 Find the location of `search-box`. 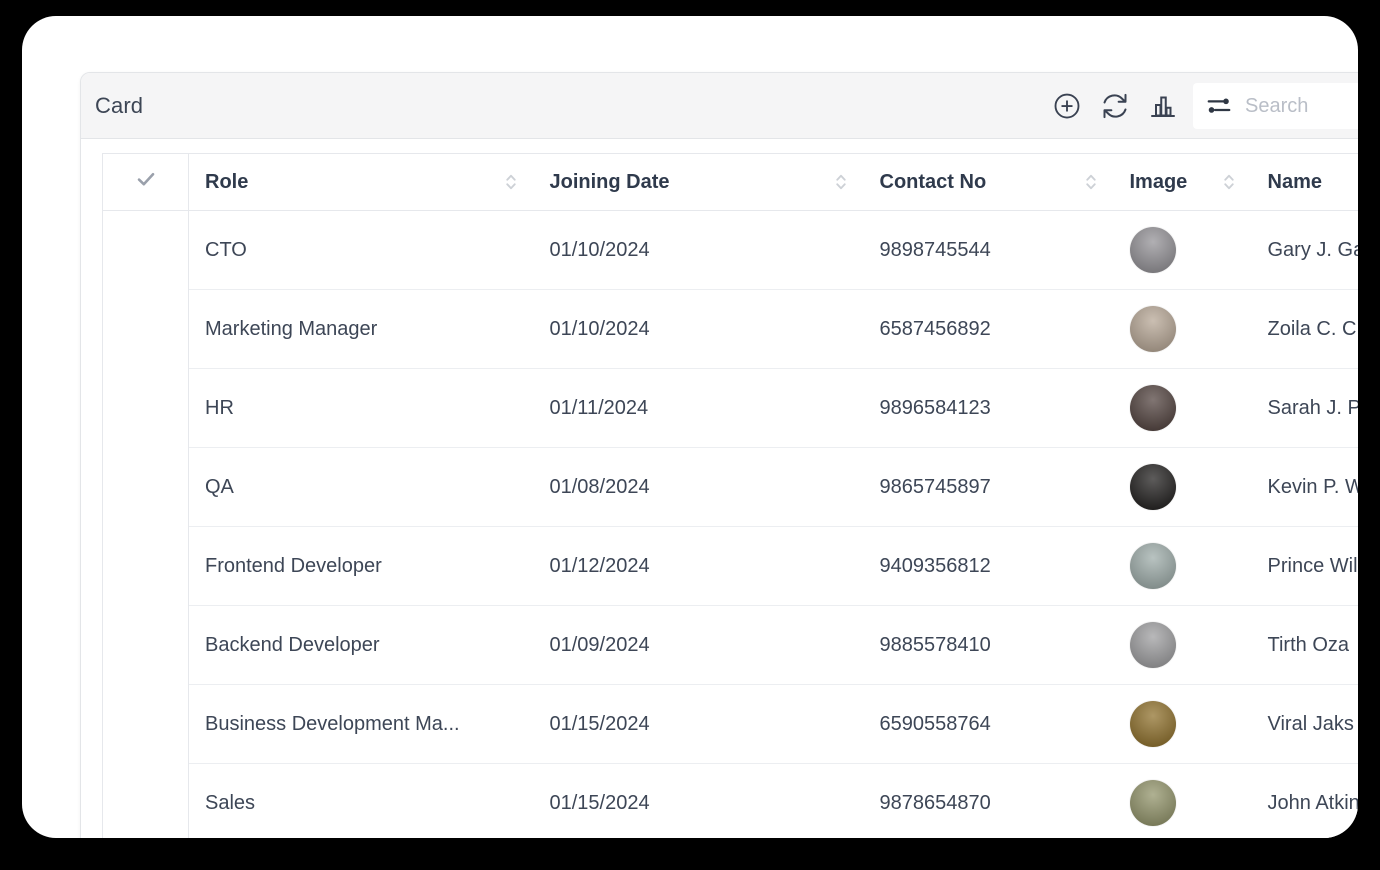

search-box is located at coordinates (1275, 106).